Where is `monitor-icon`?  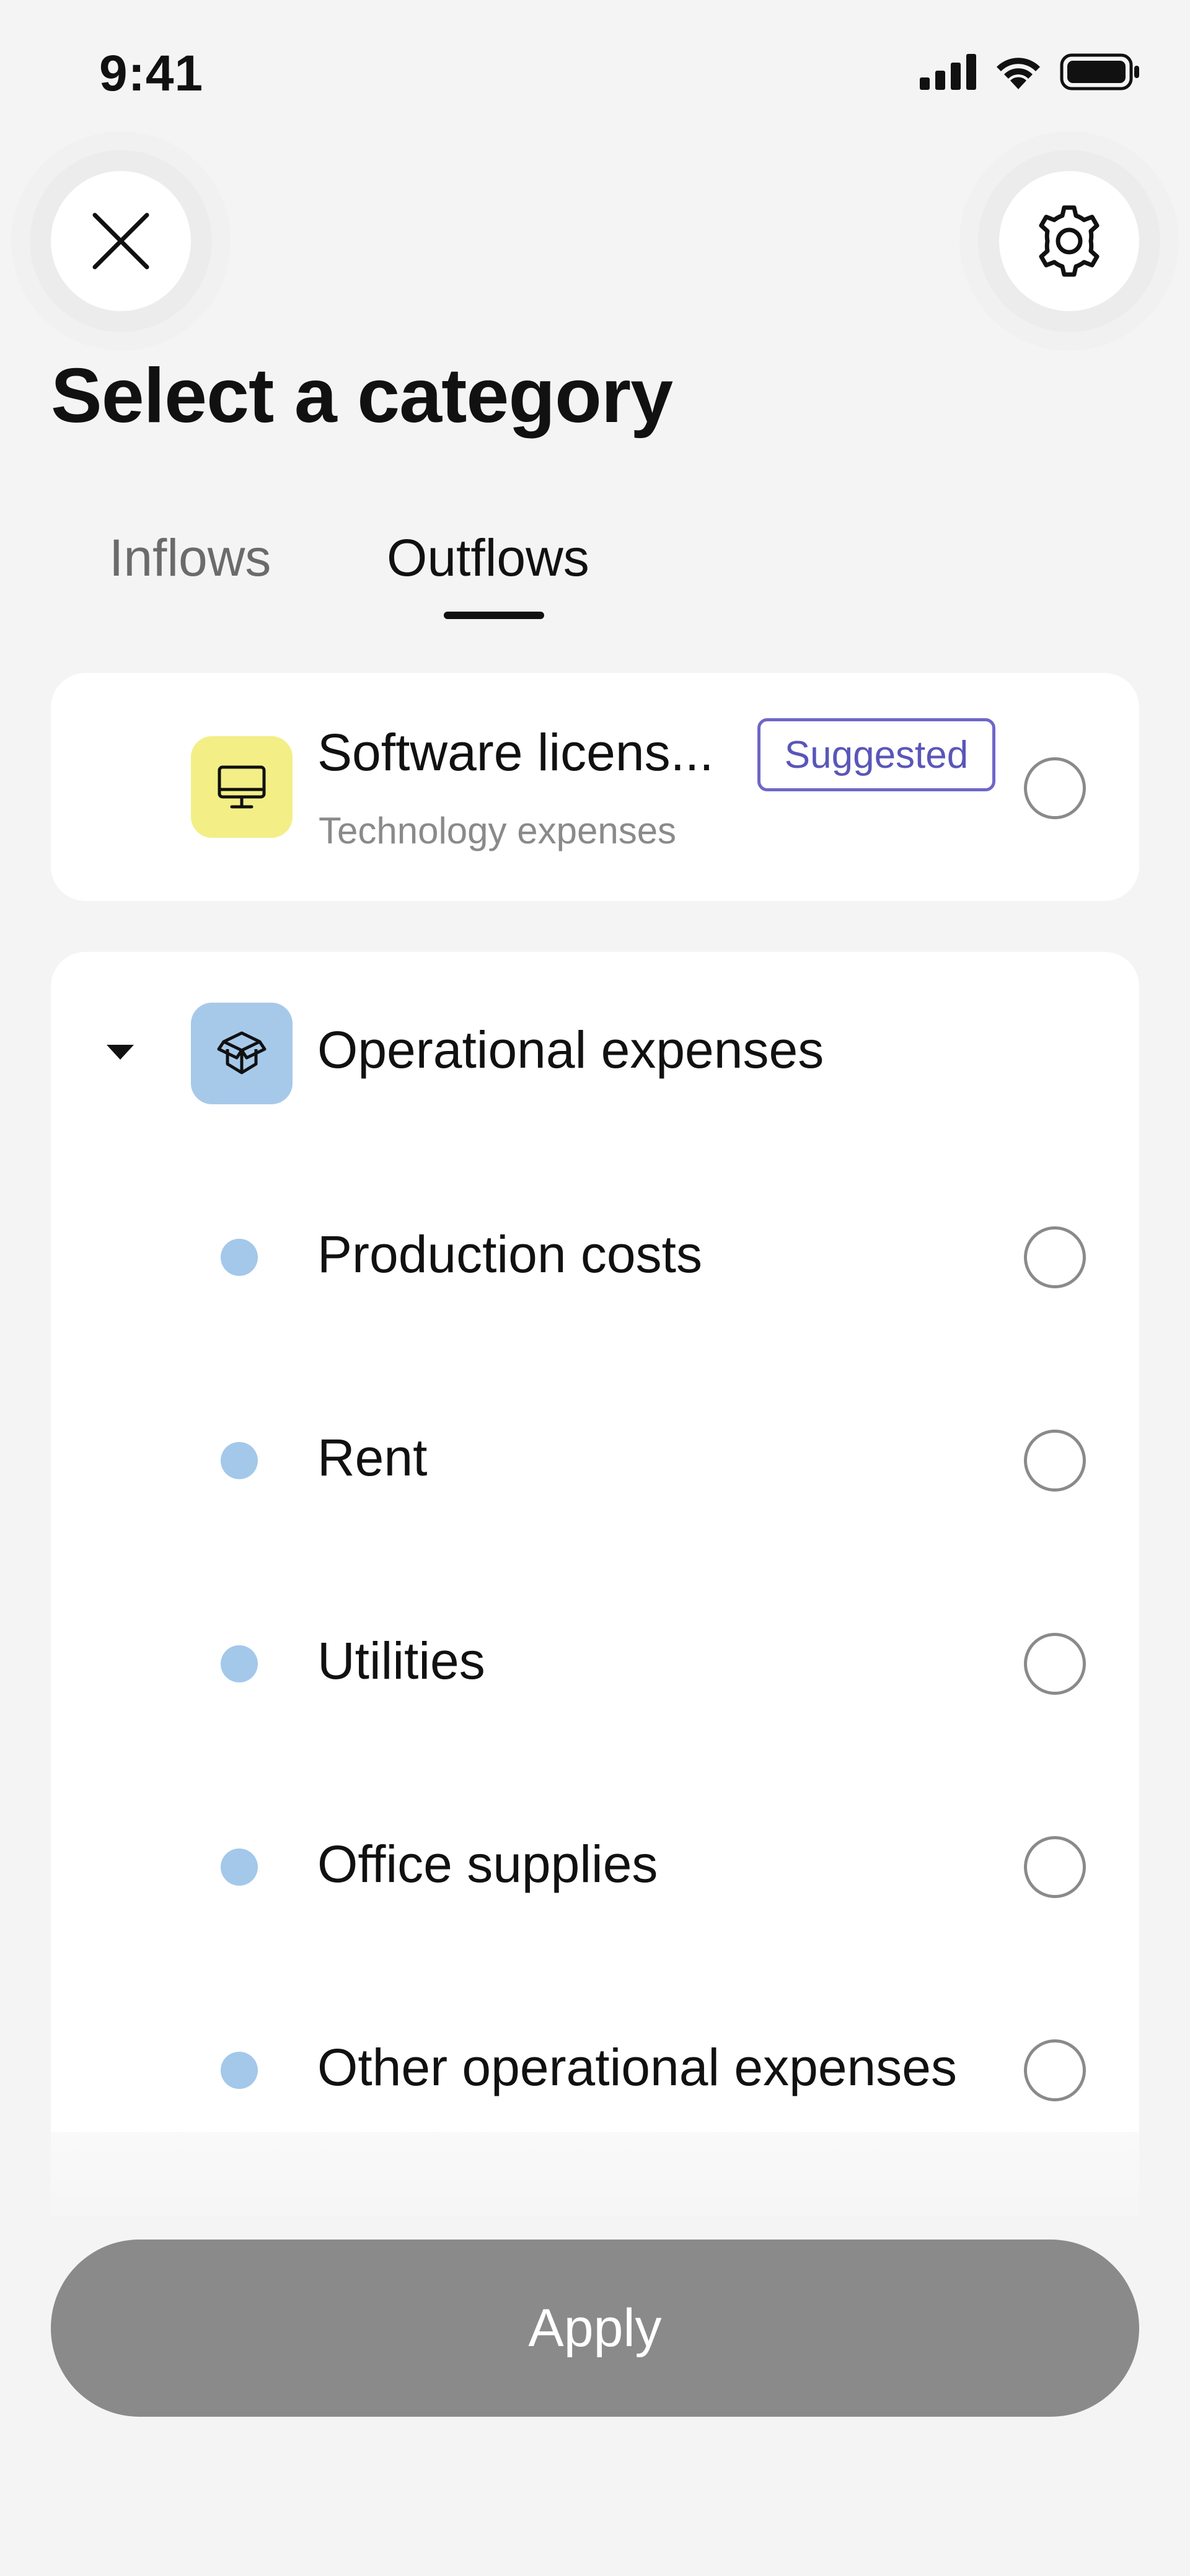 monitor-icon is located at coordinates (242, 787).